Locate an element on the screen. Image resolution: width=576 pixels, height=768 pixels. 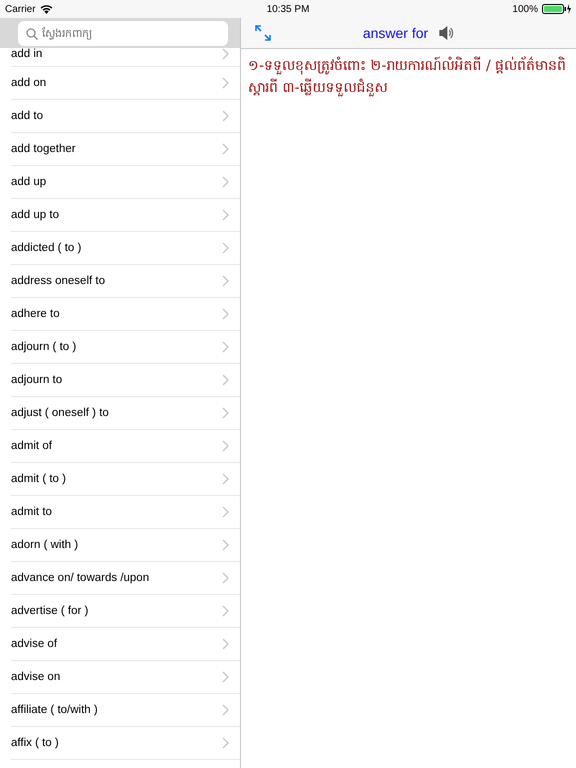
list-item: addicted ( to ) is located at coordinates (125, 248).